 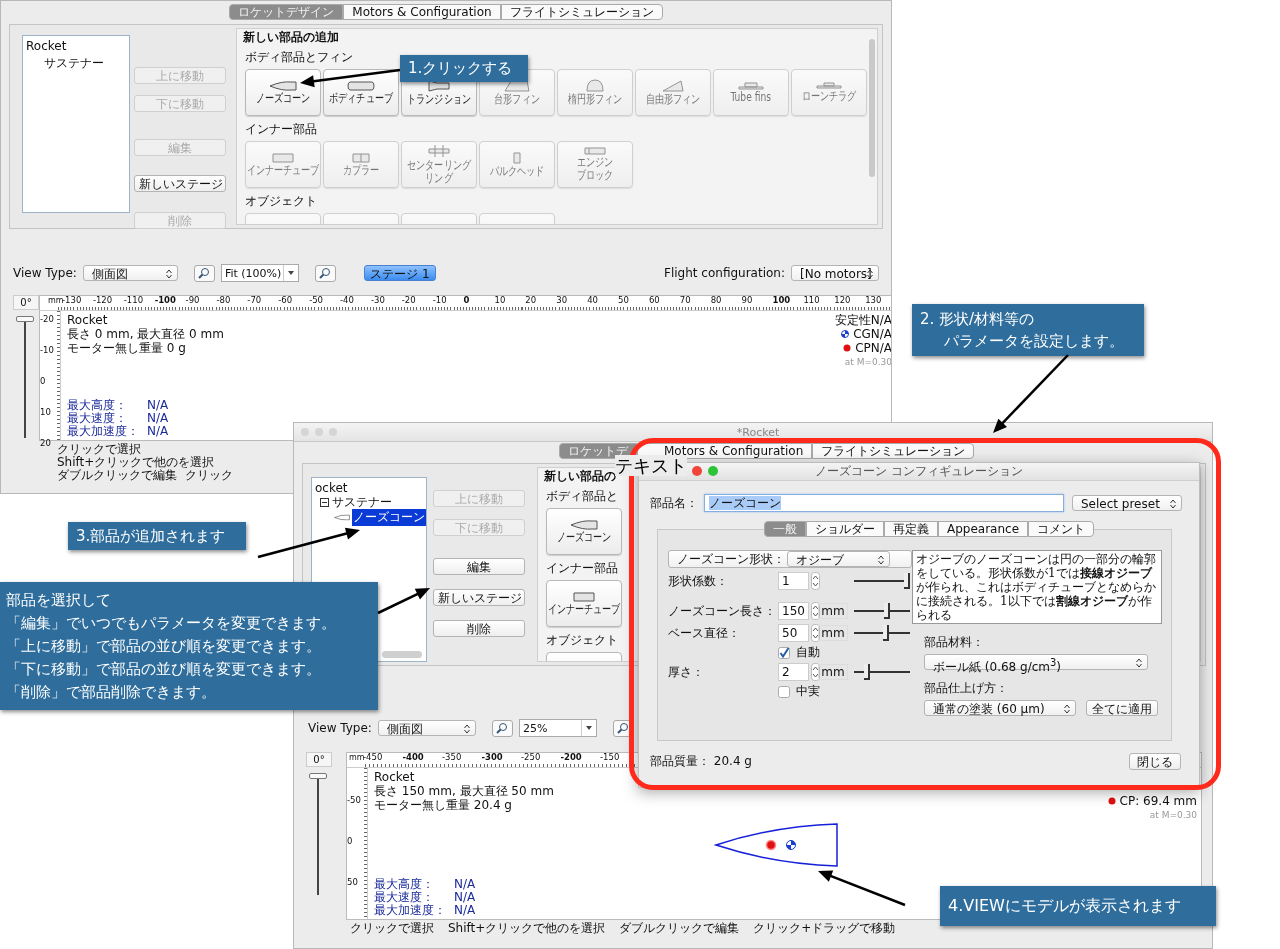 What do you see at coordinates (171, 623) in the screenshot?
I see `callout-text: 「編集」でいつでもパラメータを変更できます。` at bounding box center [171, 623].